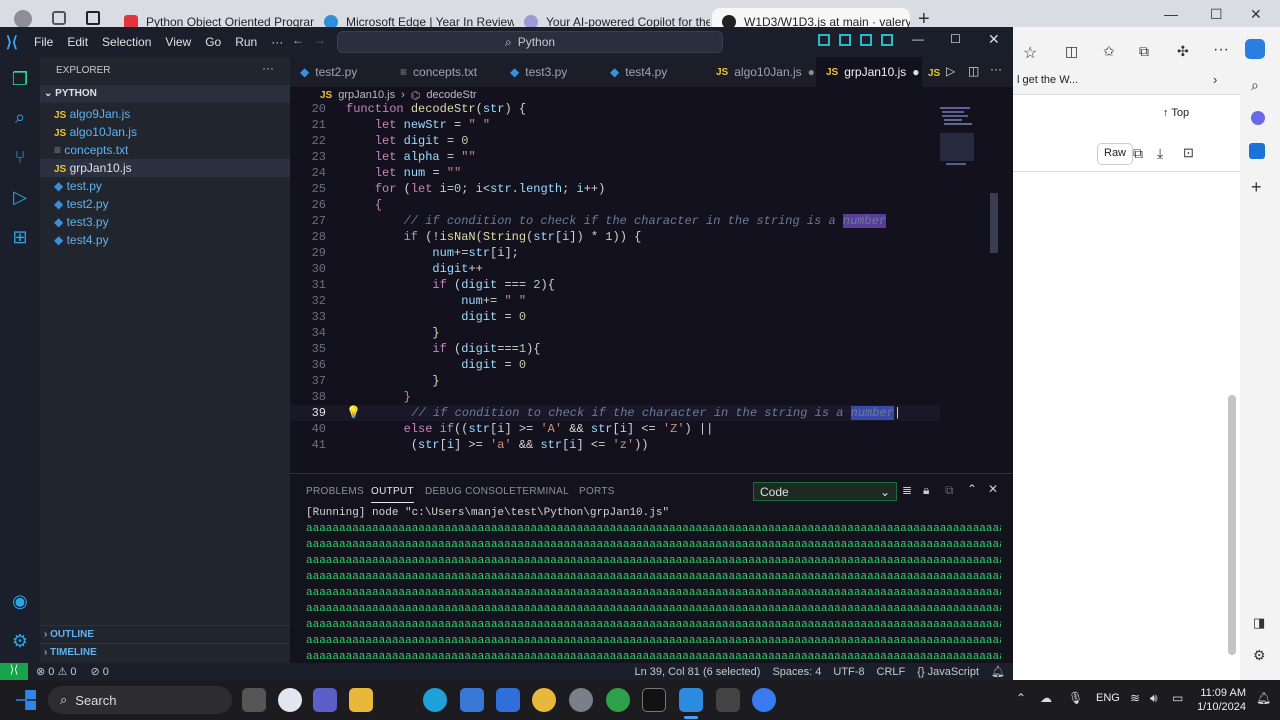  What do you see at coordinates (445, 72) in the screenshot?
I see `tab-concepts: ≡ concepts.txt` at bounding box center [445, 72].